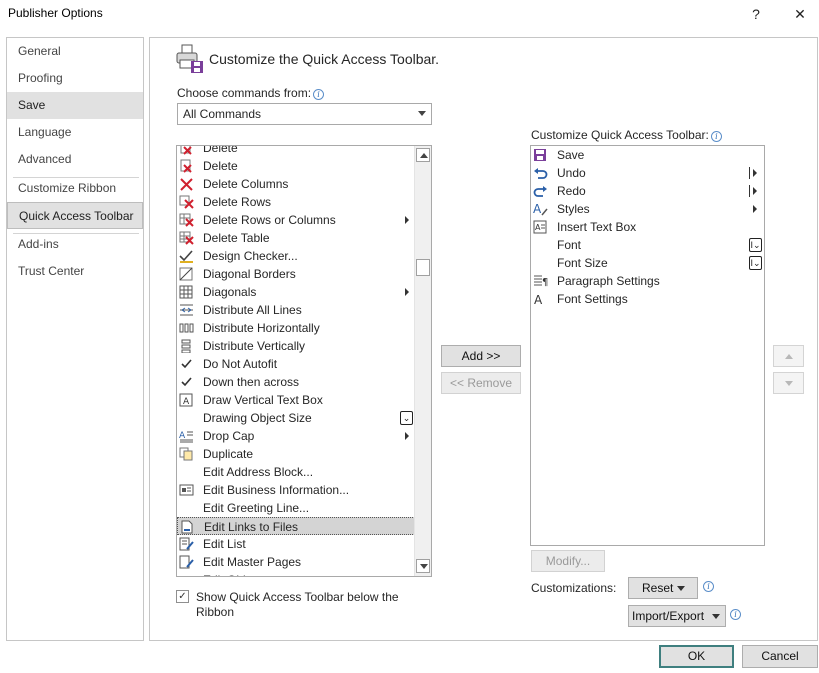 The width and height of the screenshot is (819, 673). What do you see at coordinates (677, 616) in the screenshot?
I see `import-export-button: Import/Export` at bounding box center [677, 616].